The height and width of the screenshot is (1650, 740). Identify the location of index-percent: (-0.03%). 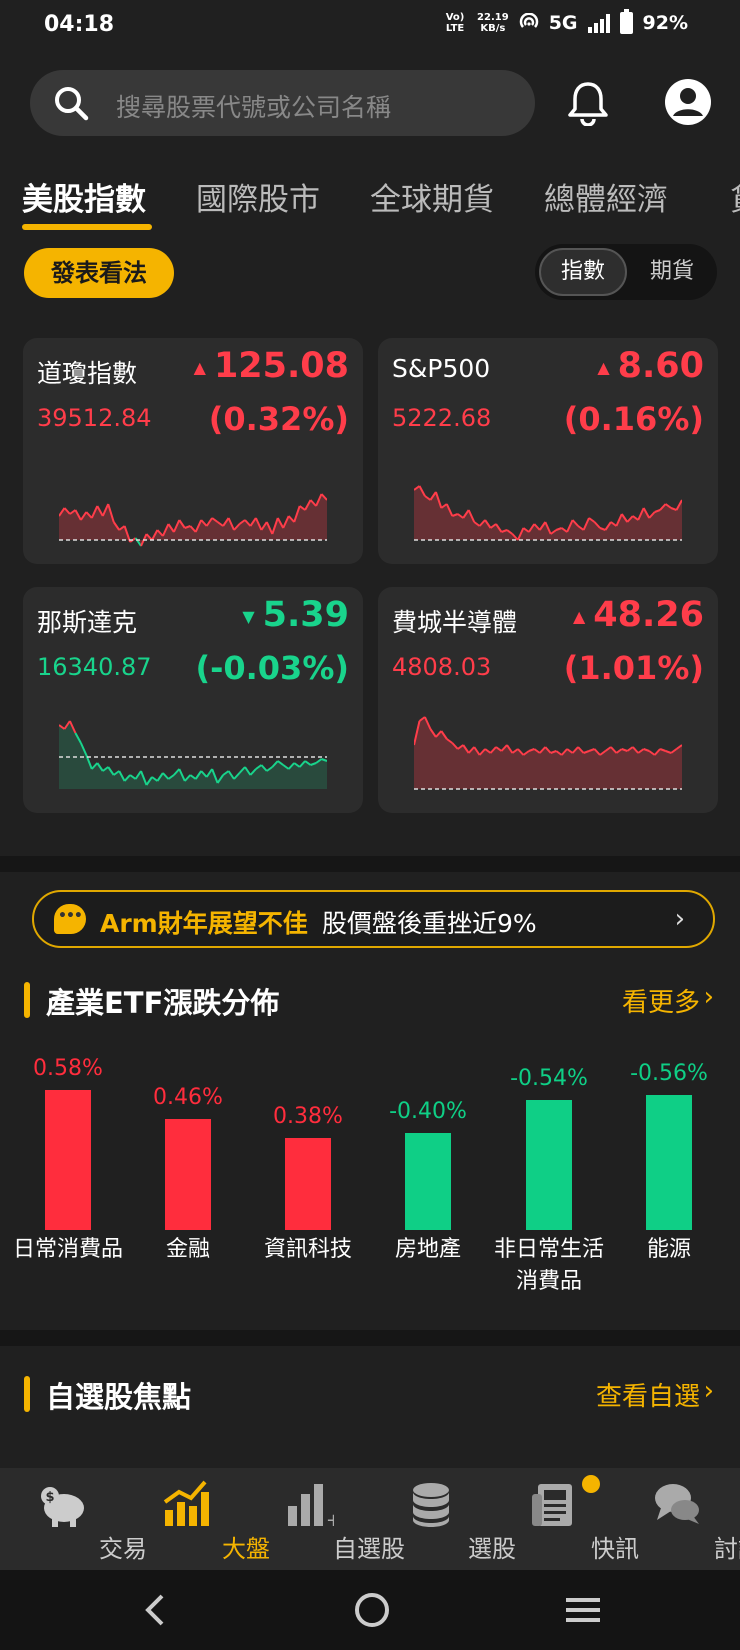
(272, 668).